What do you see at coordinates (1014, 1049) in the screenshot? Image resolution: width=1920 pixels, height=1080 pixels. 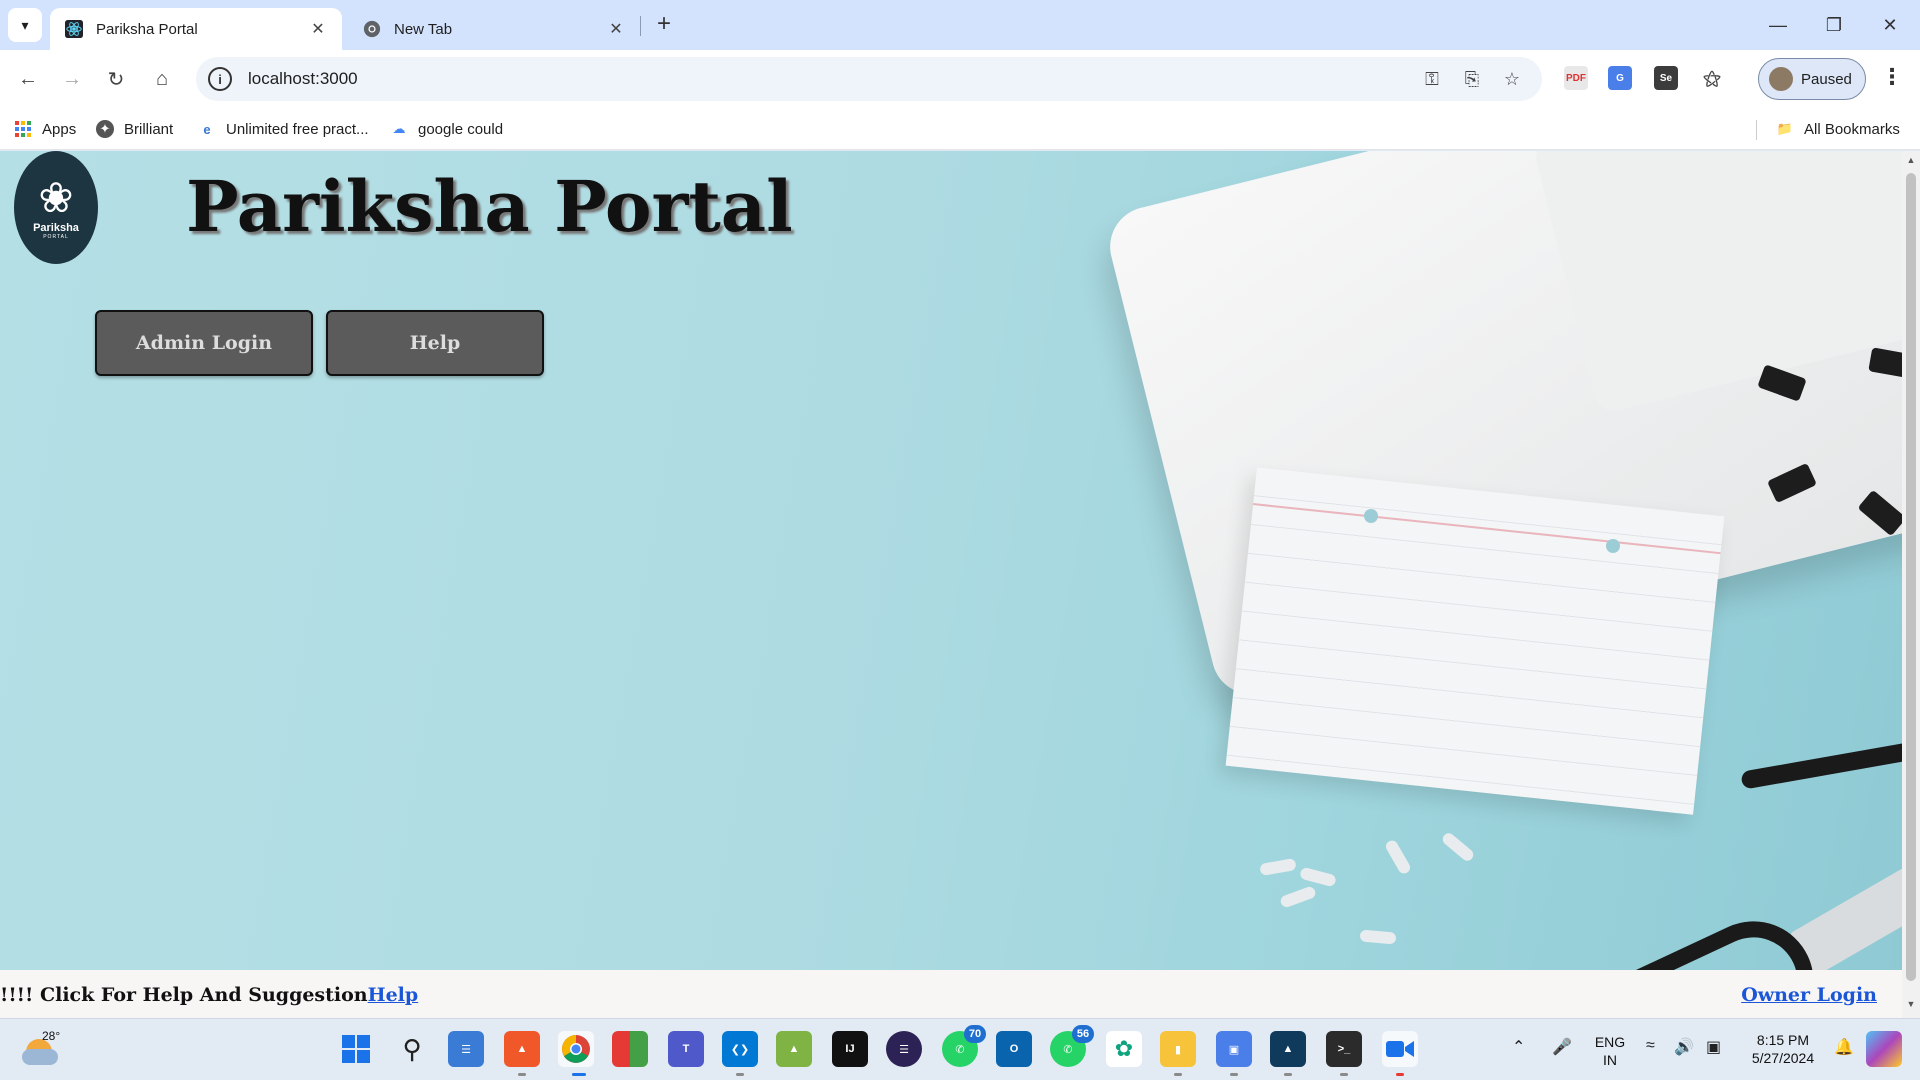 I see `outlook-icon: O` at bounding box center [1014, 1049].